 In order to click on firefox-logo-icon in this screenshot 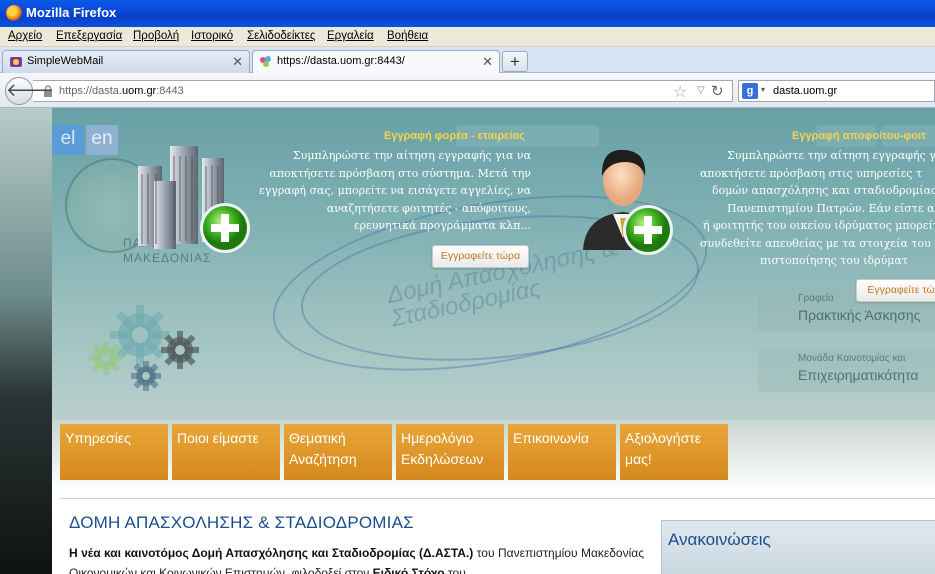, I will do `click(14, 13)`.